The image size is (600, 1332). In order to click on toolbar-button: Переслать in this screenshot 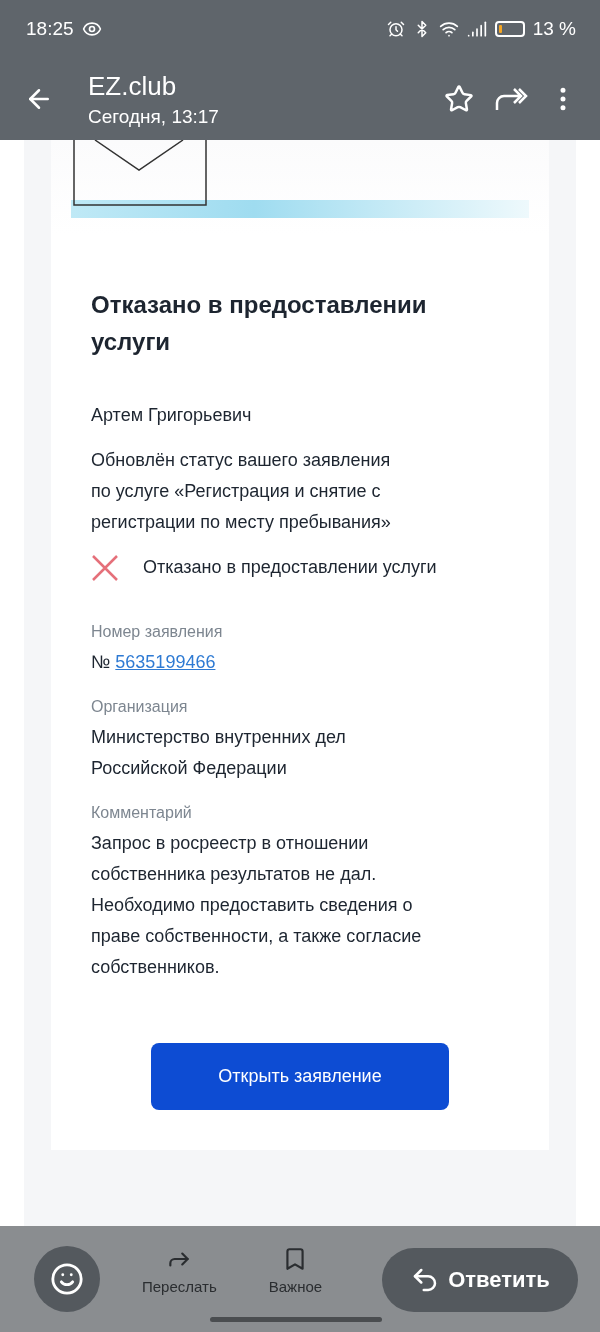, I will do `click(179, 1277)`.